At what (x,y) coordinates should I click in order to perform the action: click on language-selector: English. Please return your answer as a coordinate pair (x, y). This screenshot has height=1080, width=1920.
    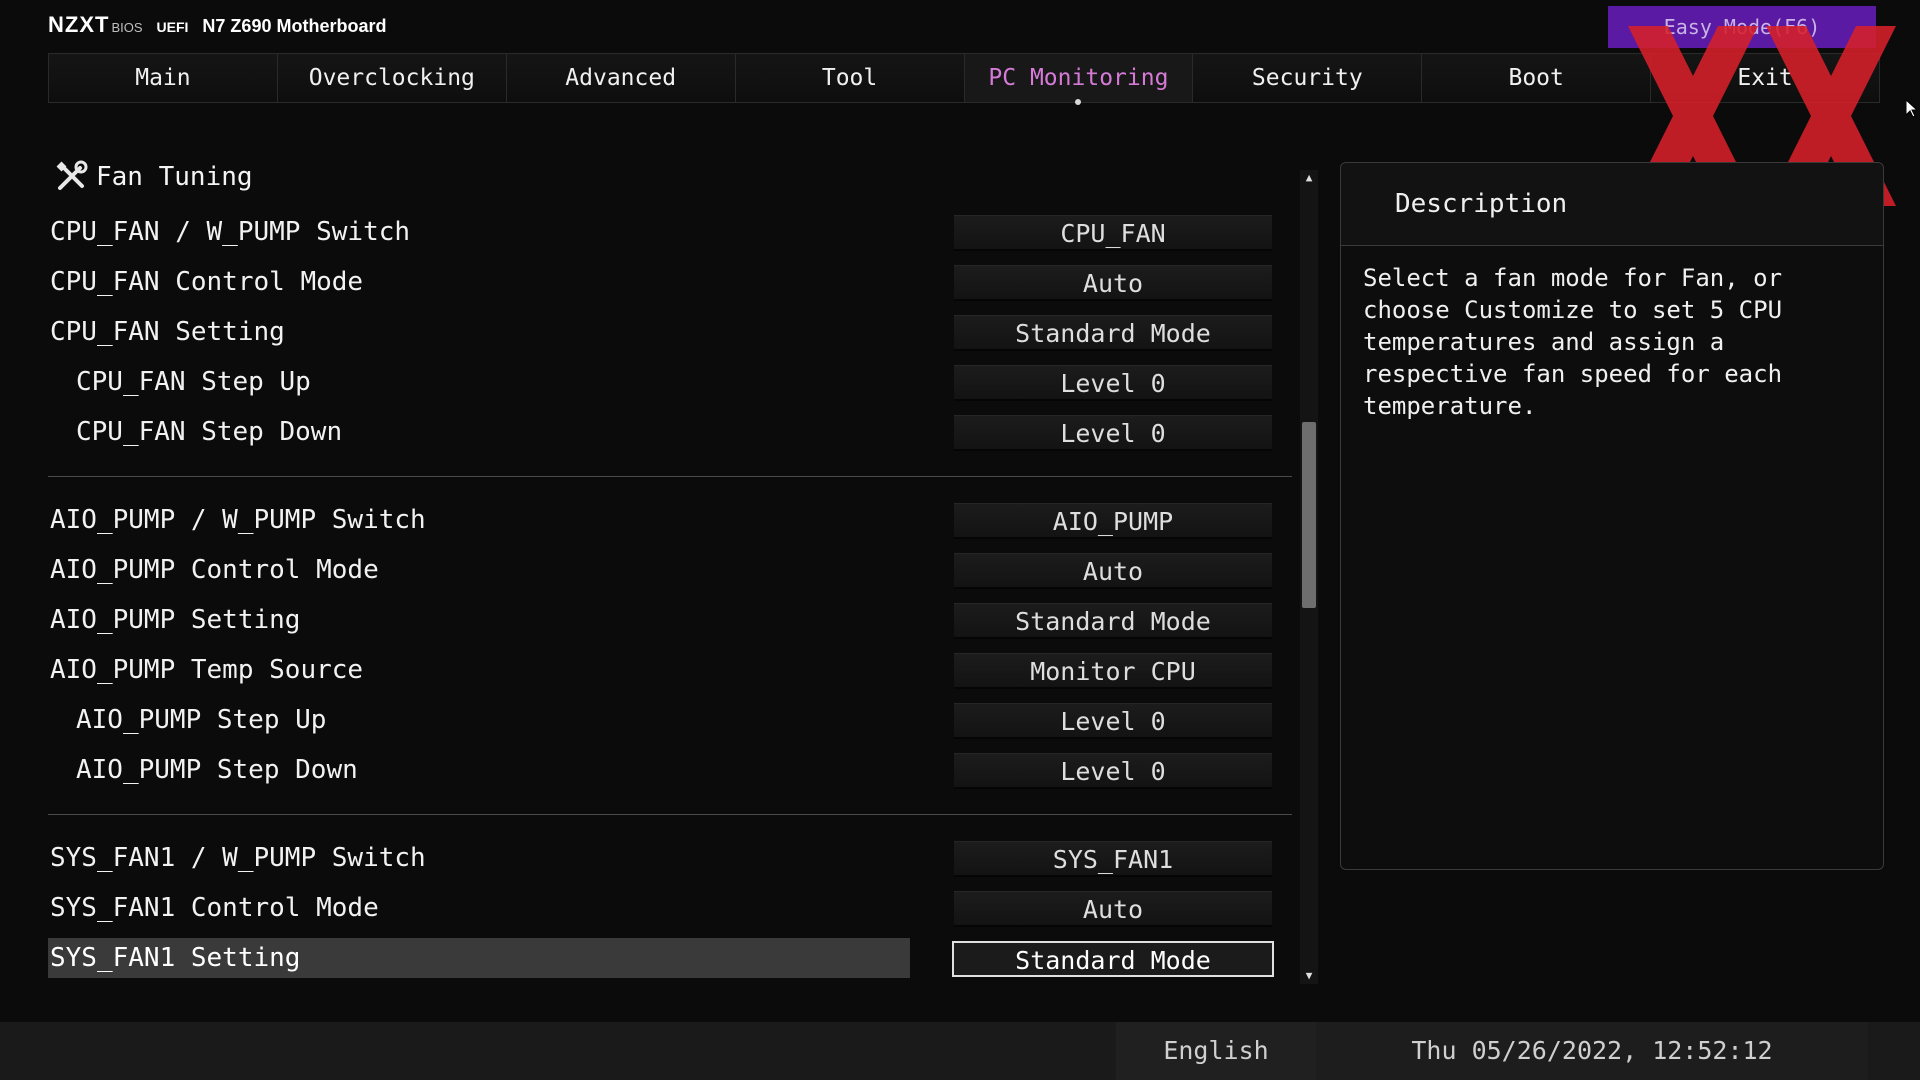
    Looking at the image, I should click on (1216, 1051).